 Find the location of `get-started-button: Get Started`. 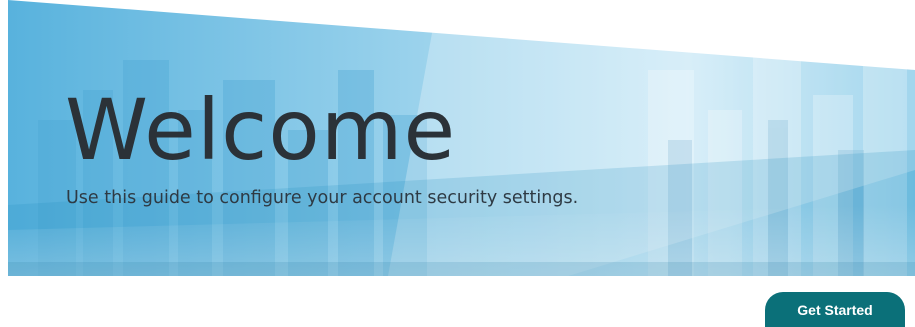

get-started-button: Get Started is located at coordinates (835, 309).